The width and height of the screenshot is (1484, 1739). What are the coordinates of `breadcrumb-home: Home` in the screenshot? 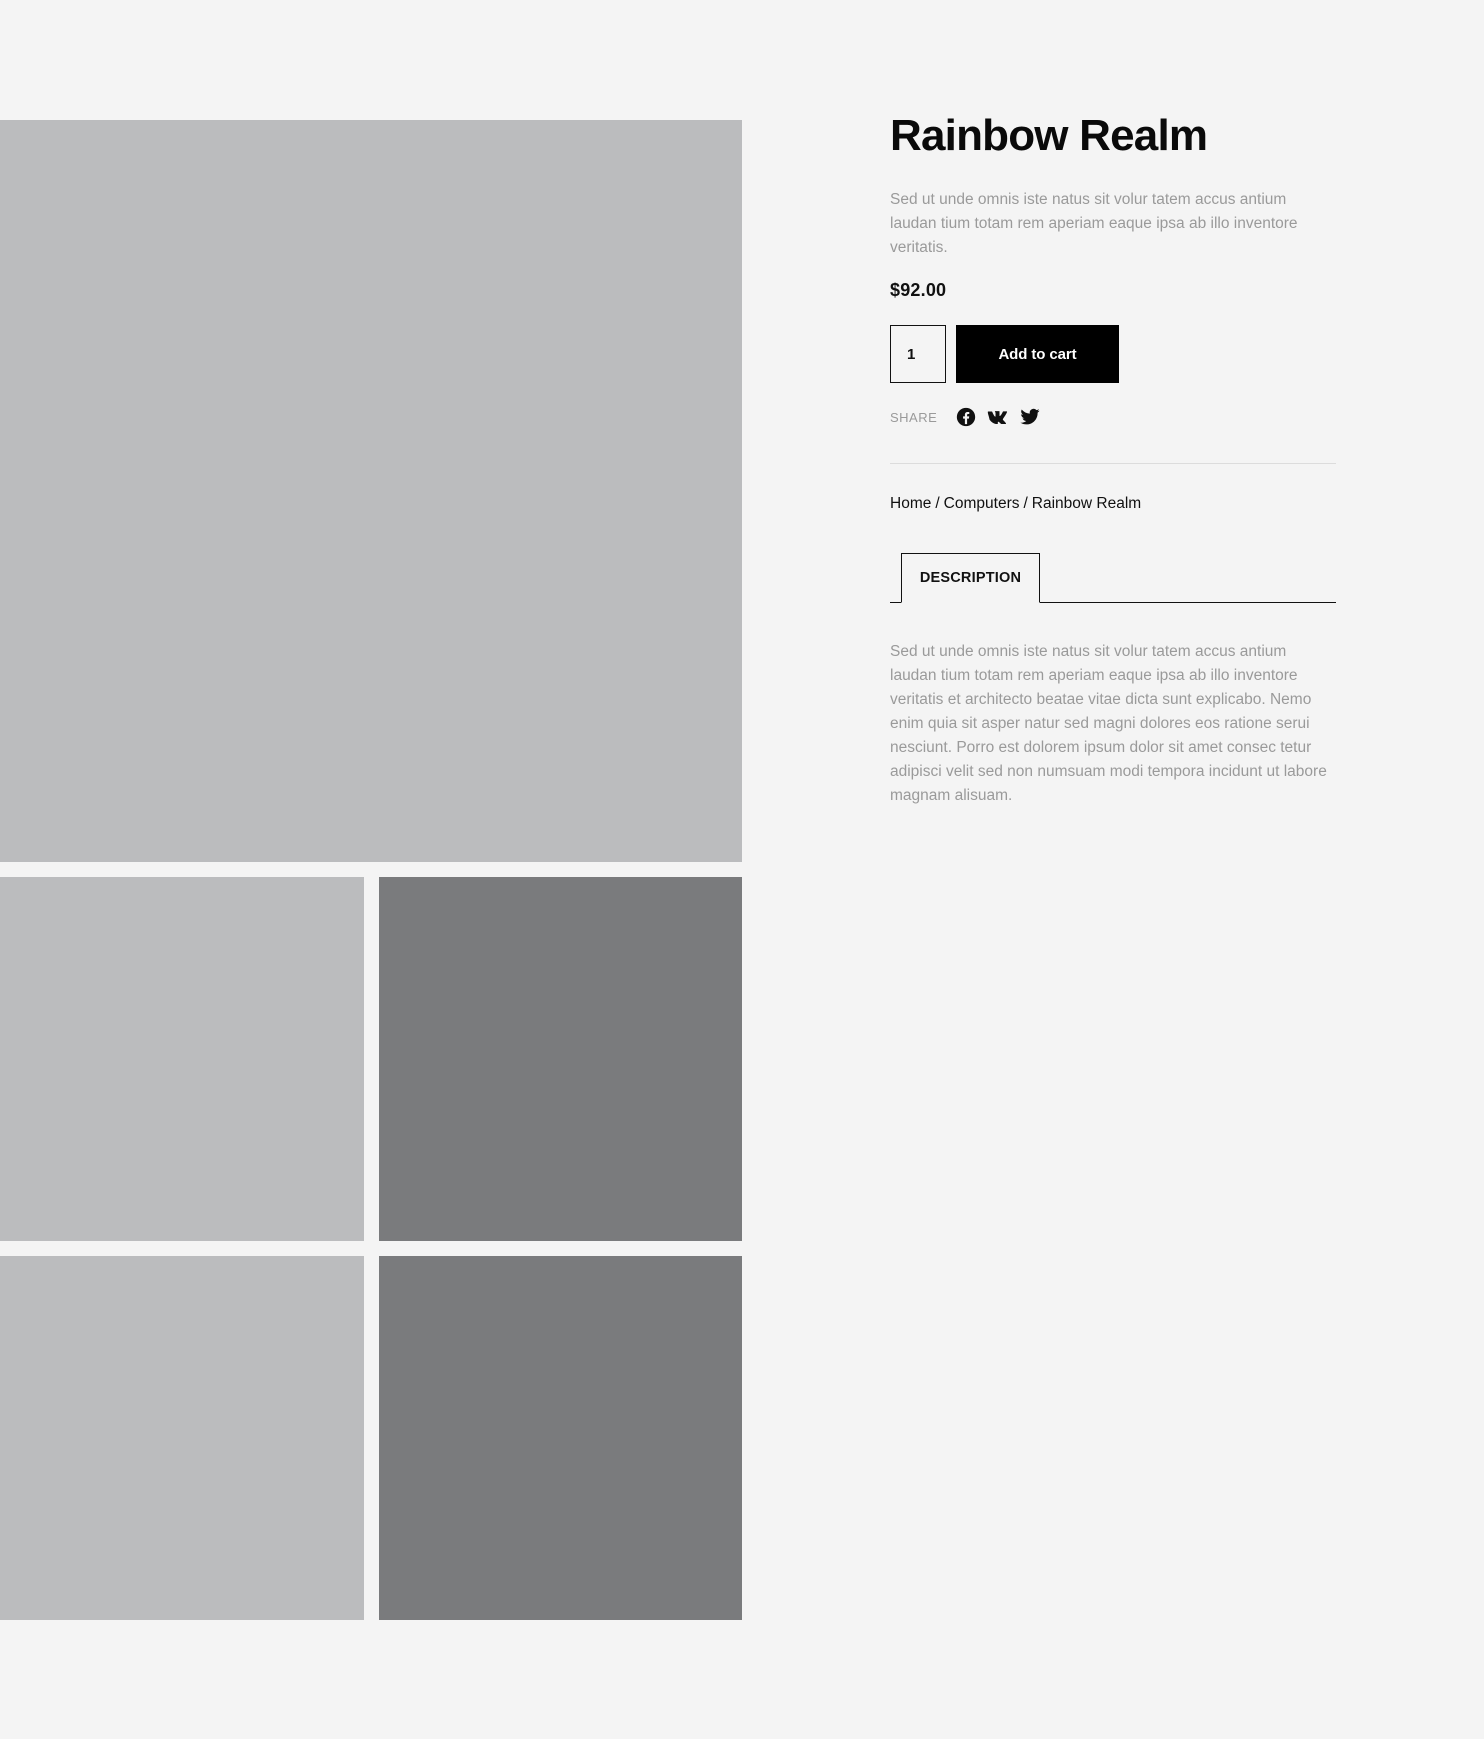 It's located at (910, 503).